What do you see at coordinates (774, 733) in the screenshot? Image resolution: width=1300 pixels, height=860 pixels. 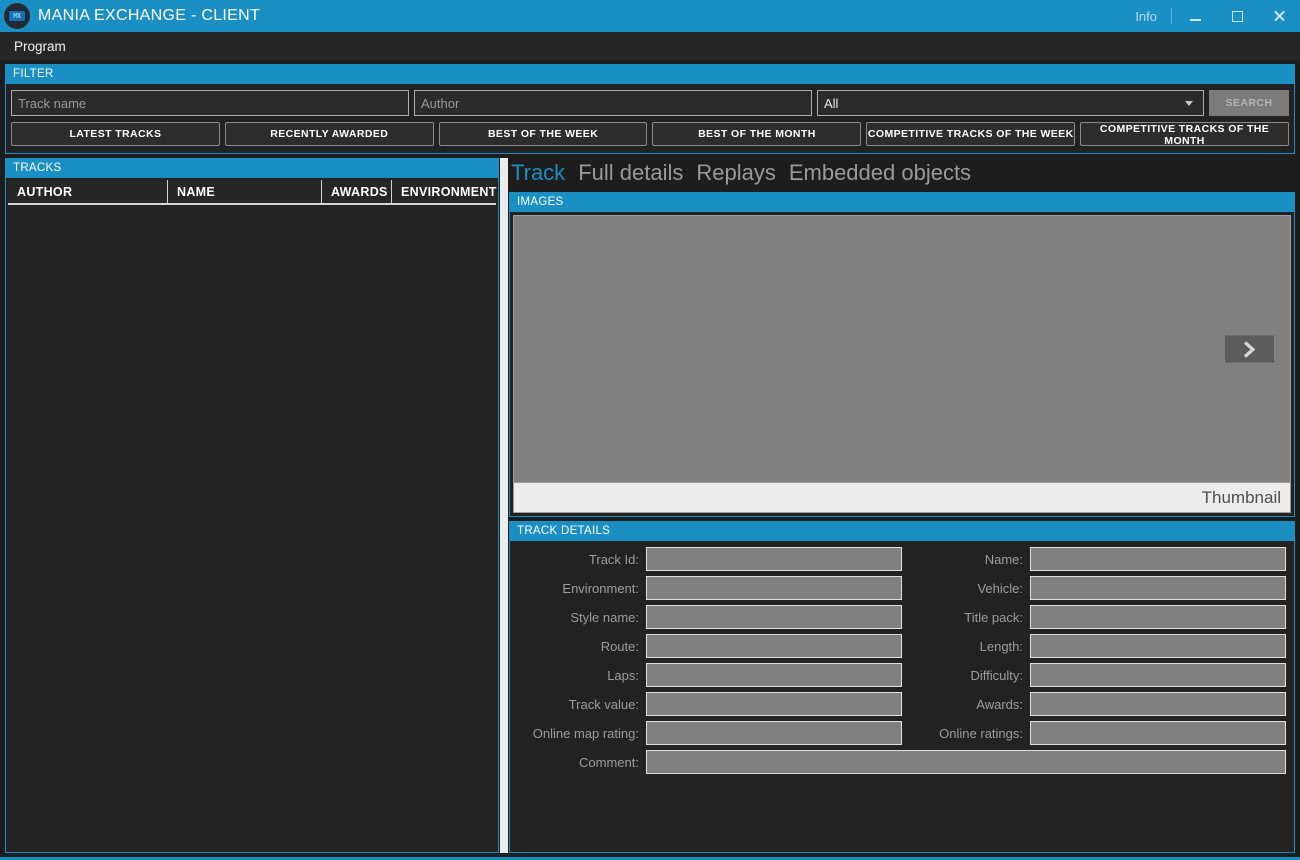 I see `value-online-map-rating` at bounding box center [774, 733].